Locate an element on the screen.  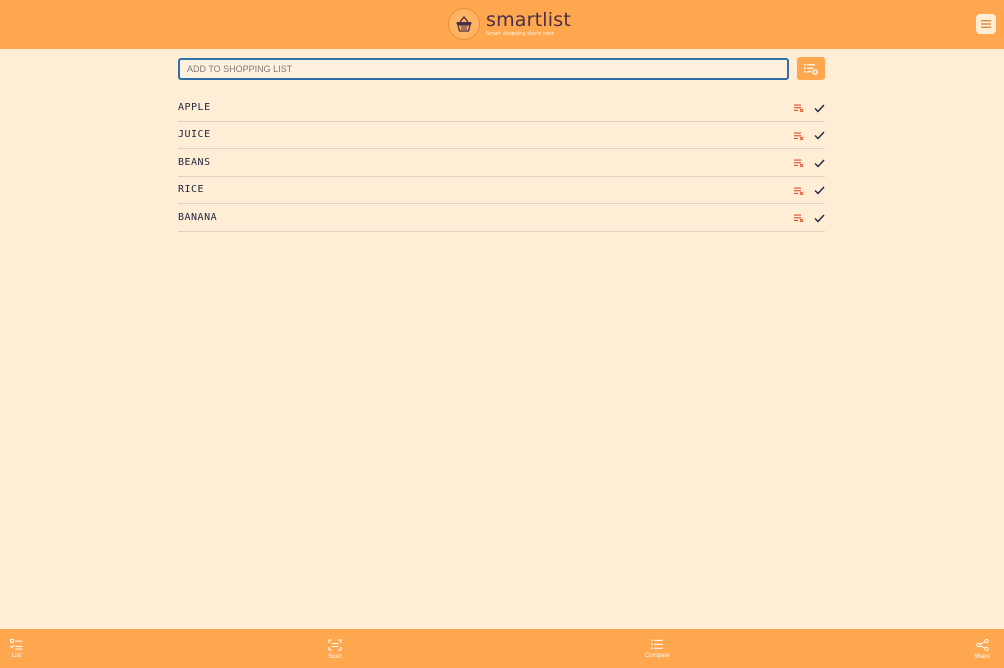
item-name: JUICE is located at coordinates (194, 135).